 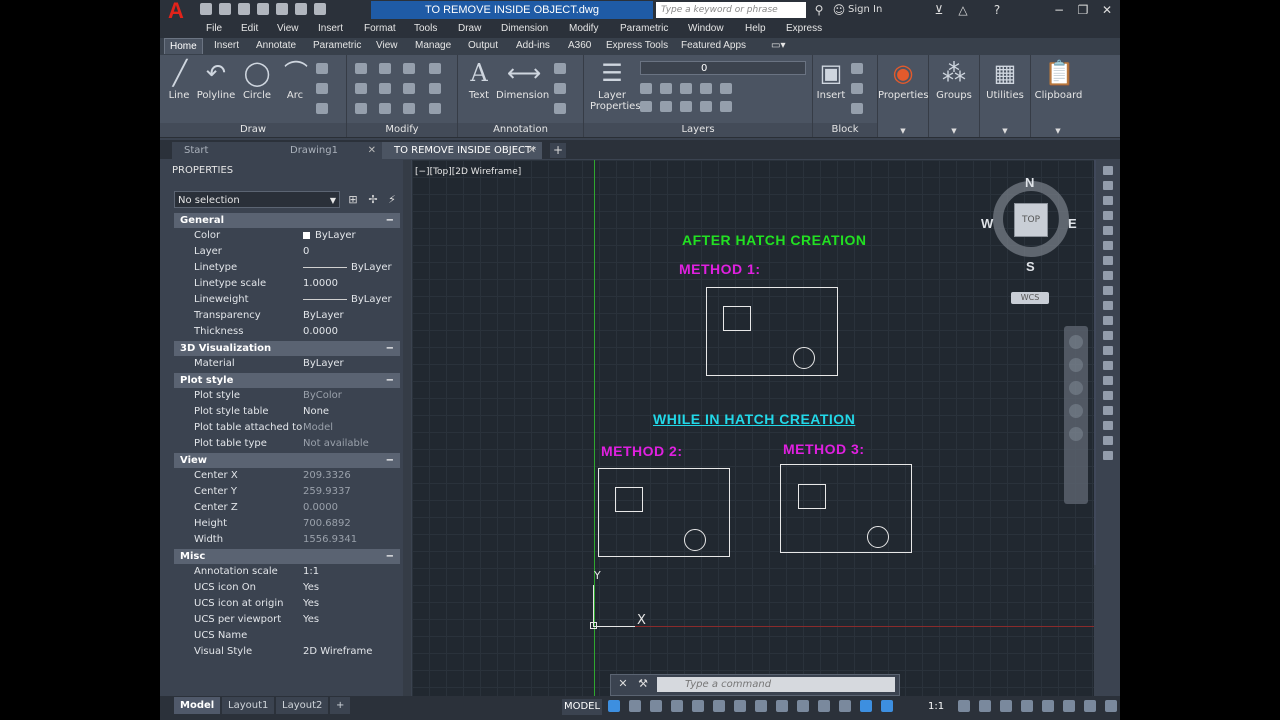 What do you see at coordinates (197, 705) in the screenshot?
I see `layout-tab-model: Model` at bounding box center [197, 705].